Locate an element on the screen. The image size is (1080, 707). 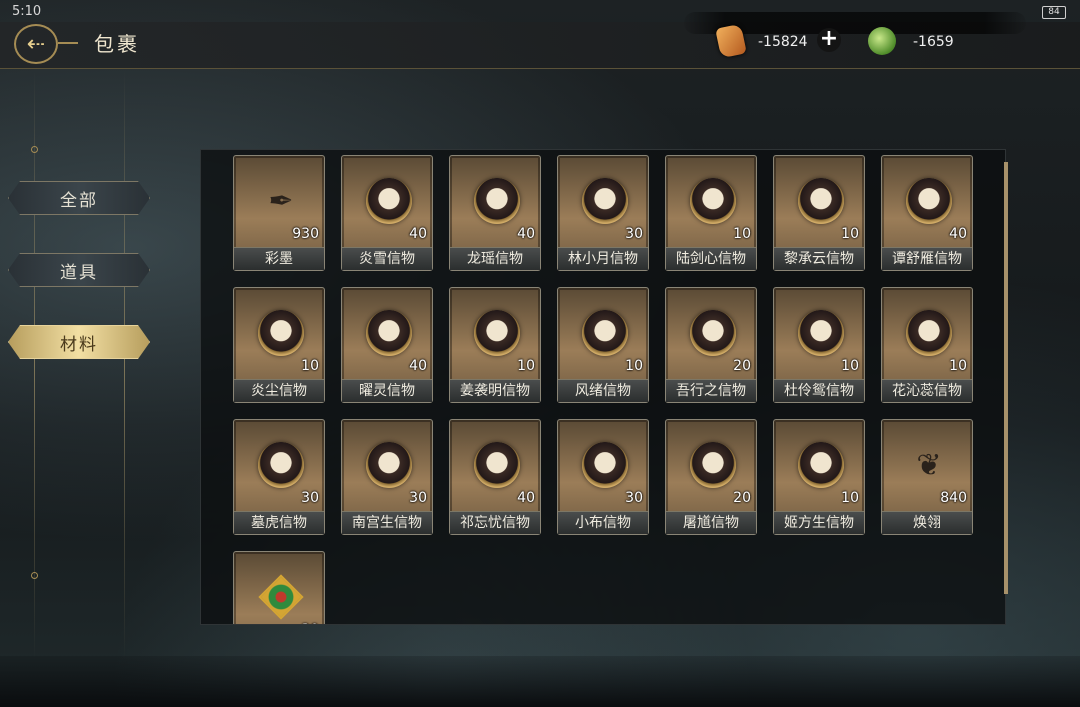
back-button: ⇠ is located at coordinates (36, 44).